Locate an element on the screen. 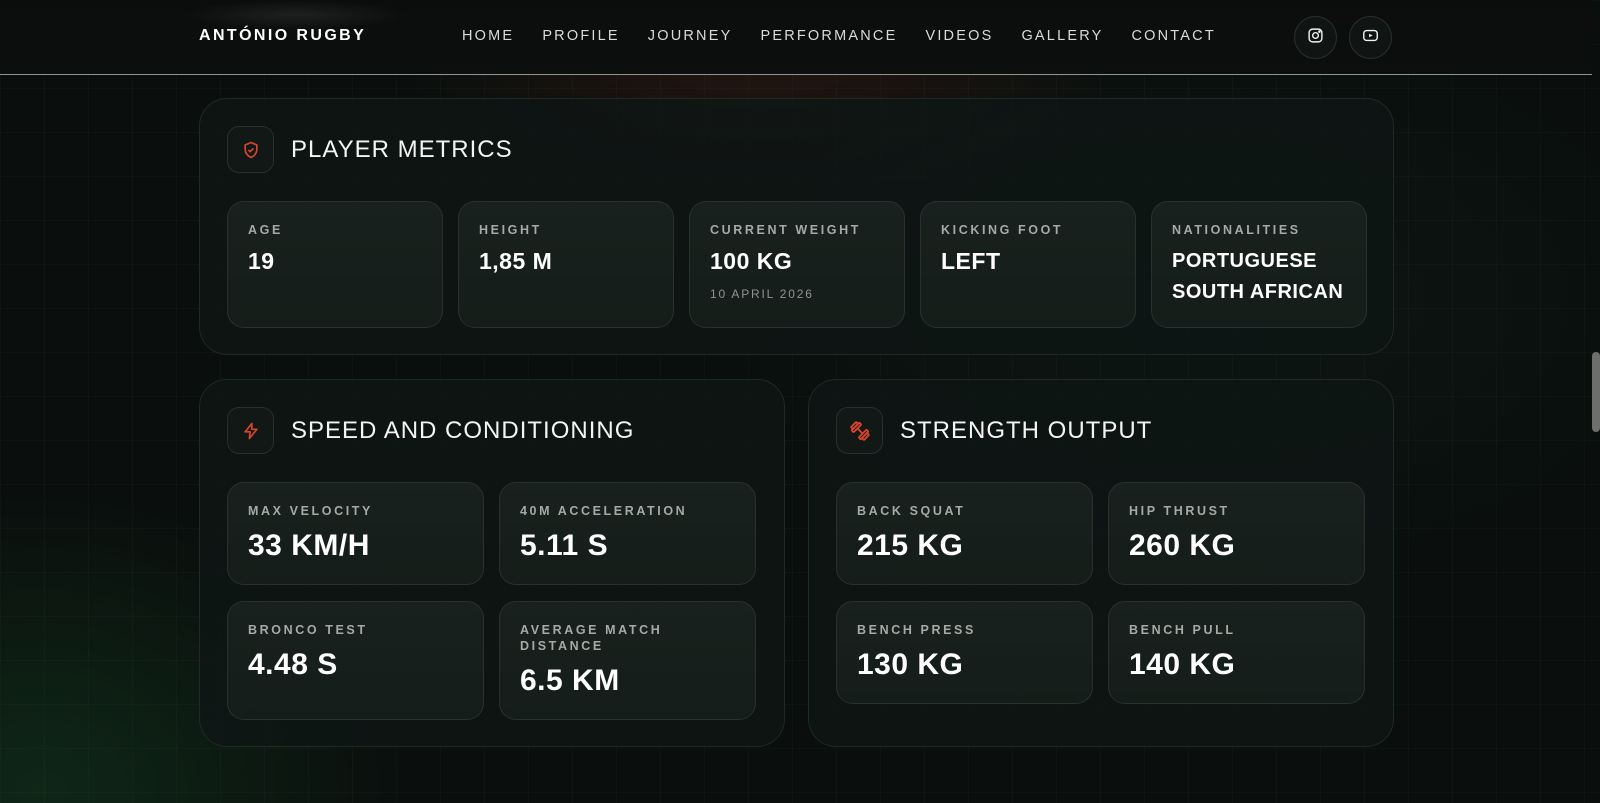  youtube-button is located at coordinates (1370, 37).